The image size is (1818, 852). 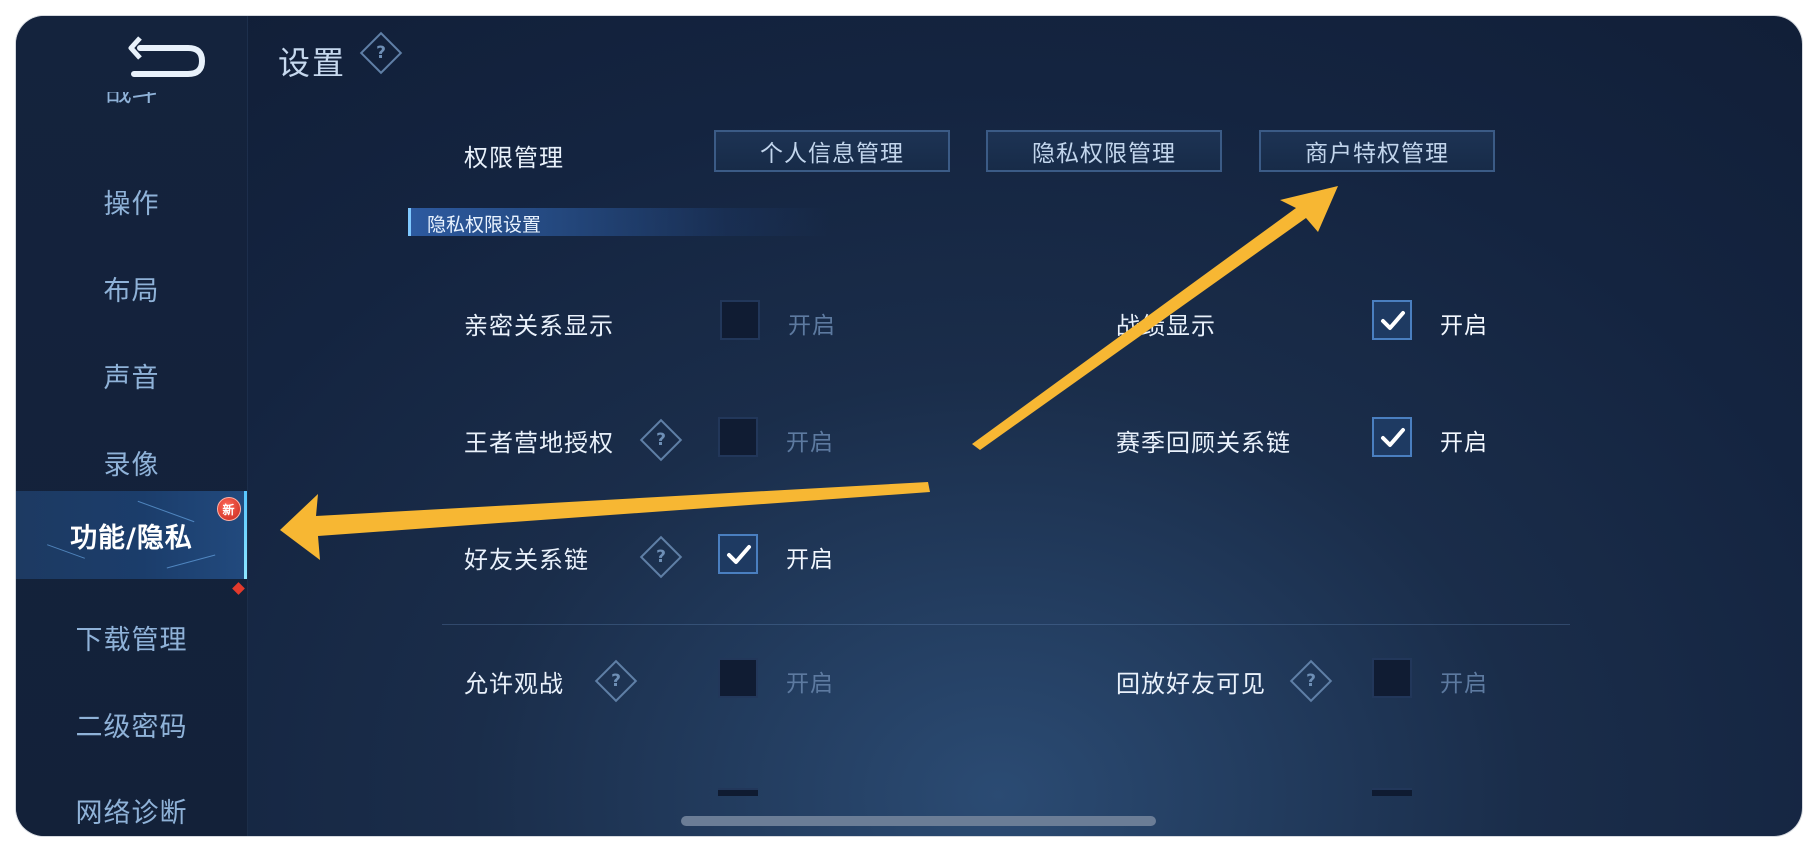 What do you see at coordinates (312, 63) in the screenshot?
I see `page-title: 设置` at bounding box center [312, 63].